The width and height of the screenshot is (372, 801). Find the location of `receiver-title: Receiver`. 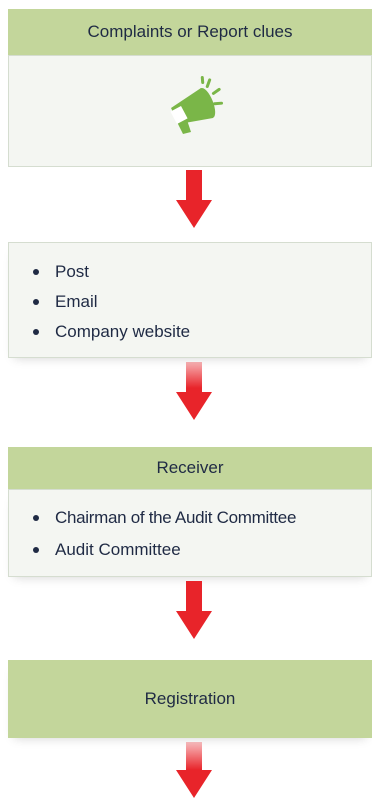

receiver-title: Receiver is located at coordinates (190, 467).